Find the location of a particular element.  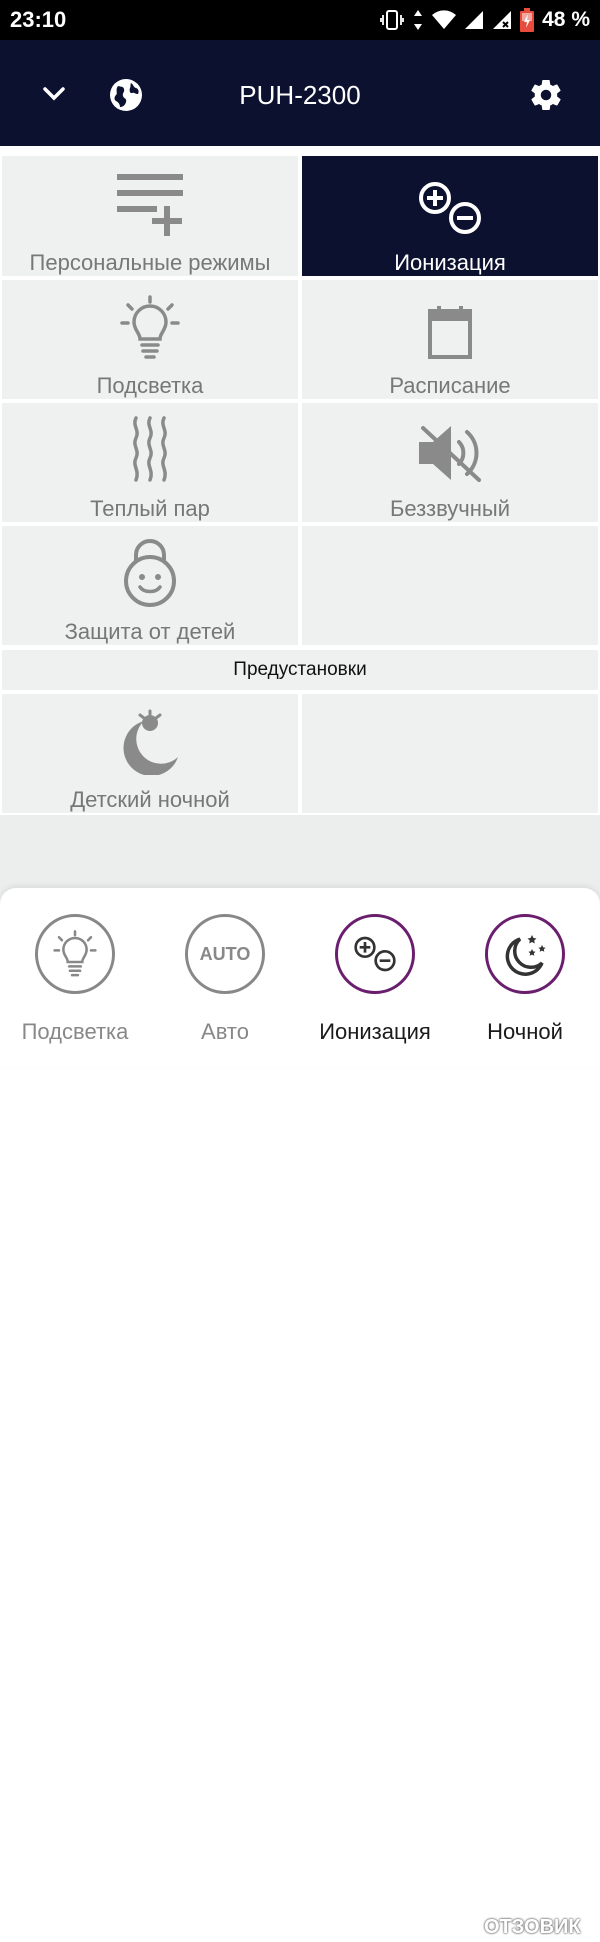

status-time: 23:10 is located at coordinates (38, 19).